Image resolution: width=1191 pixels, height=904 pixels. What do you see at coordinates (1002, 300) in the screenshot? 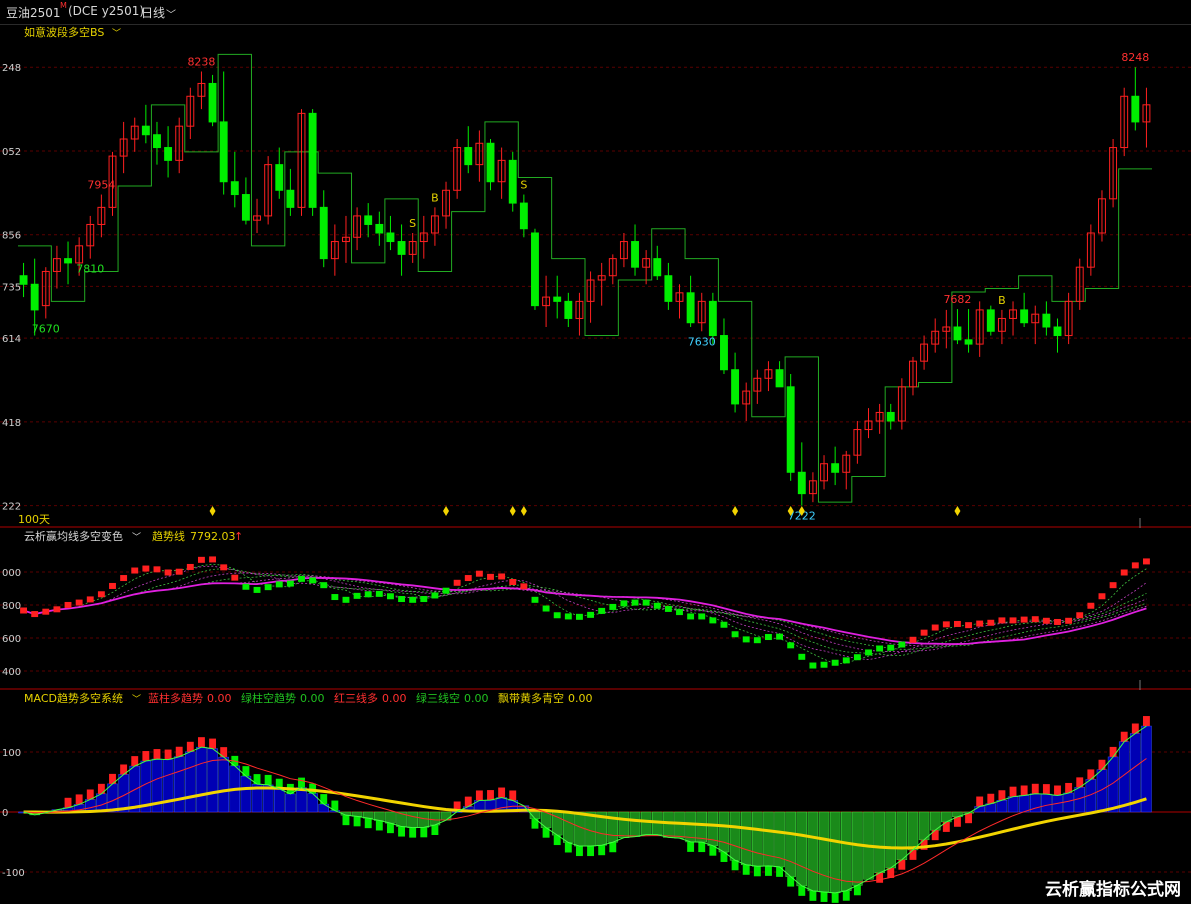
I see `signal-b: B` at bounding box center [1002, 300].